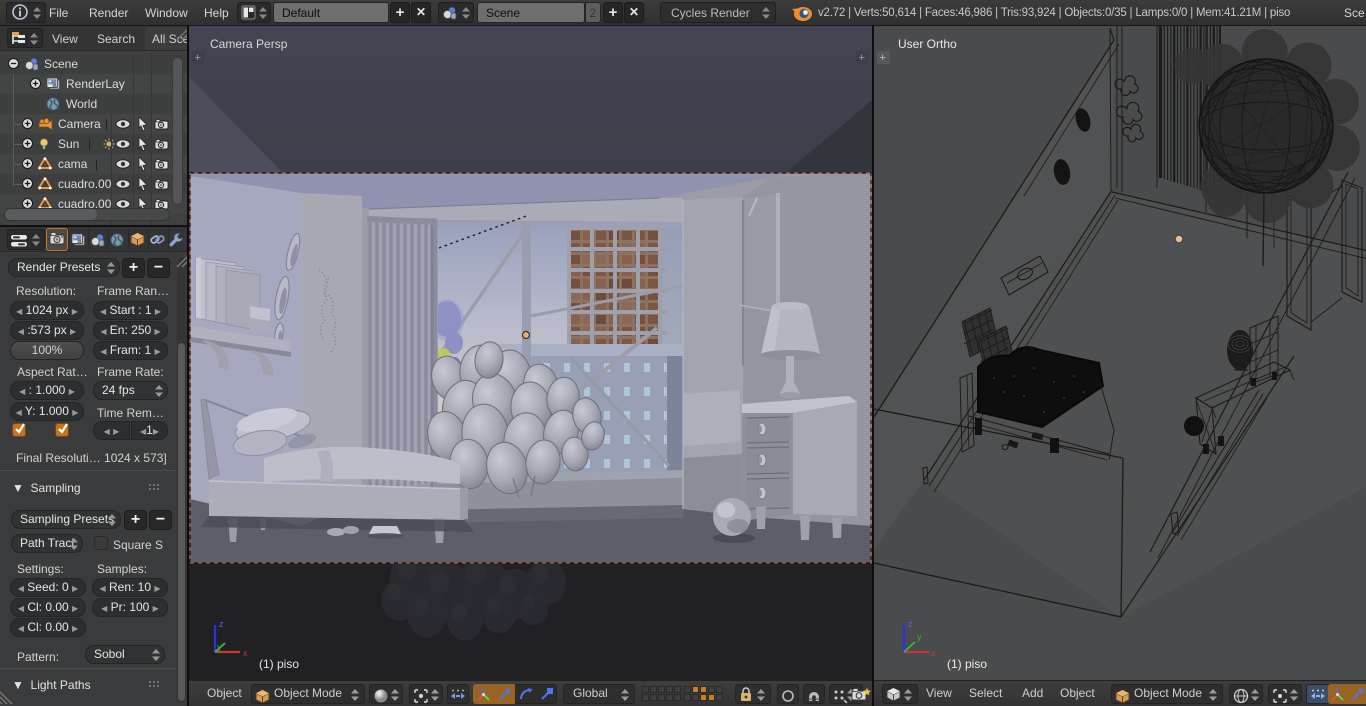 The height and width of the screenshot is (706, 1366). I want to click on svg-text: User Ortho, so click(927, 44).